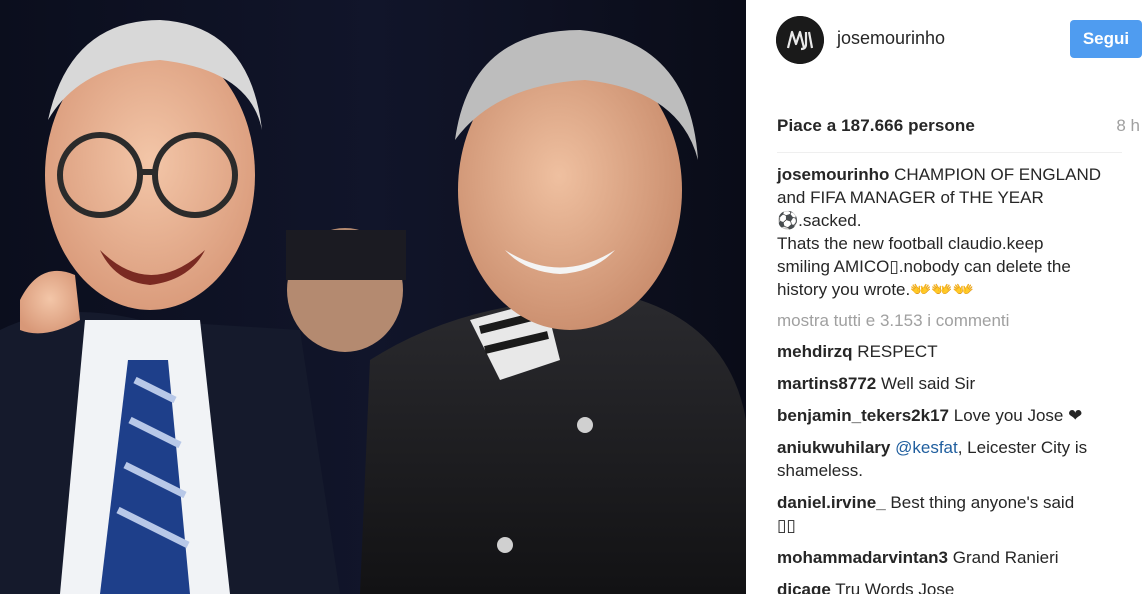  I want to click on post-author-username: josemourinho, so click(891, 38).